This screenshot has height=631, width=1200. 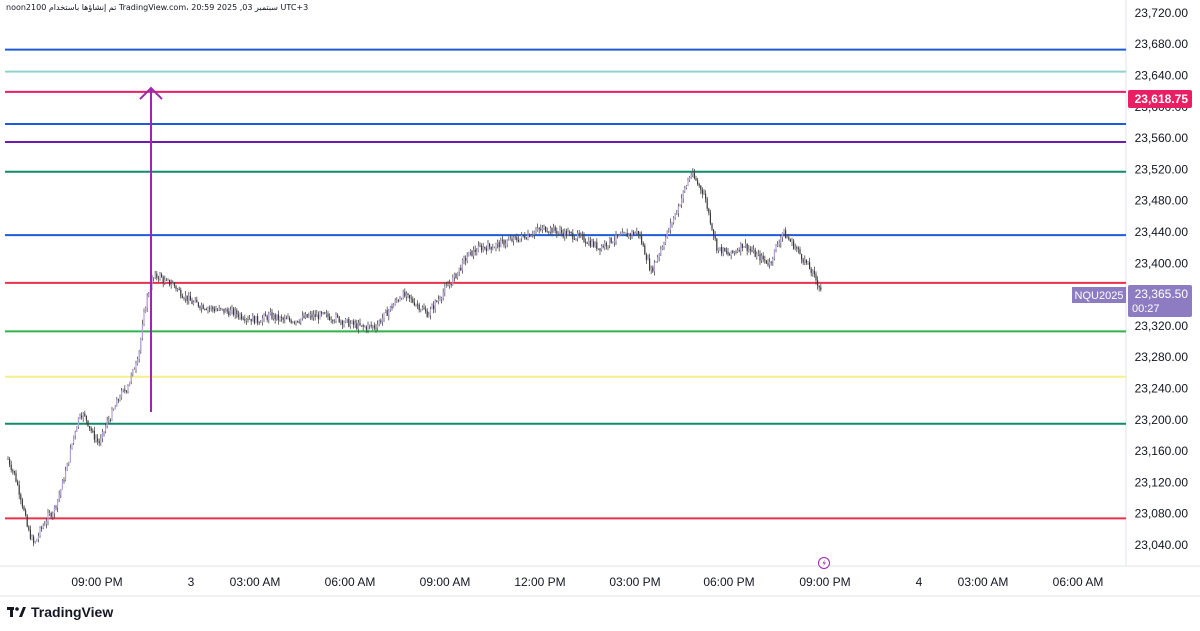 I want to click on price-tick-label: 23,400.00, so click(x=1162, y=263).